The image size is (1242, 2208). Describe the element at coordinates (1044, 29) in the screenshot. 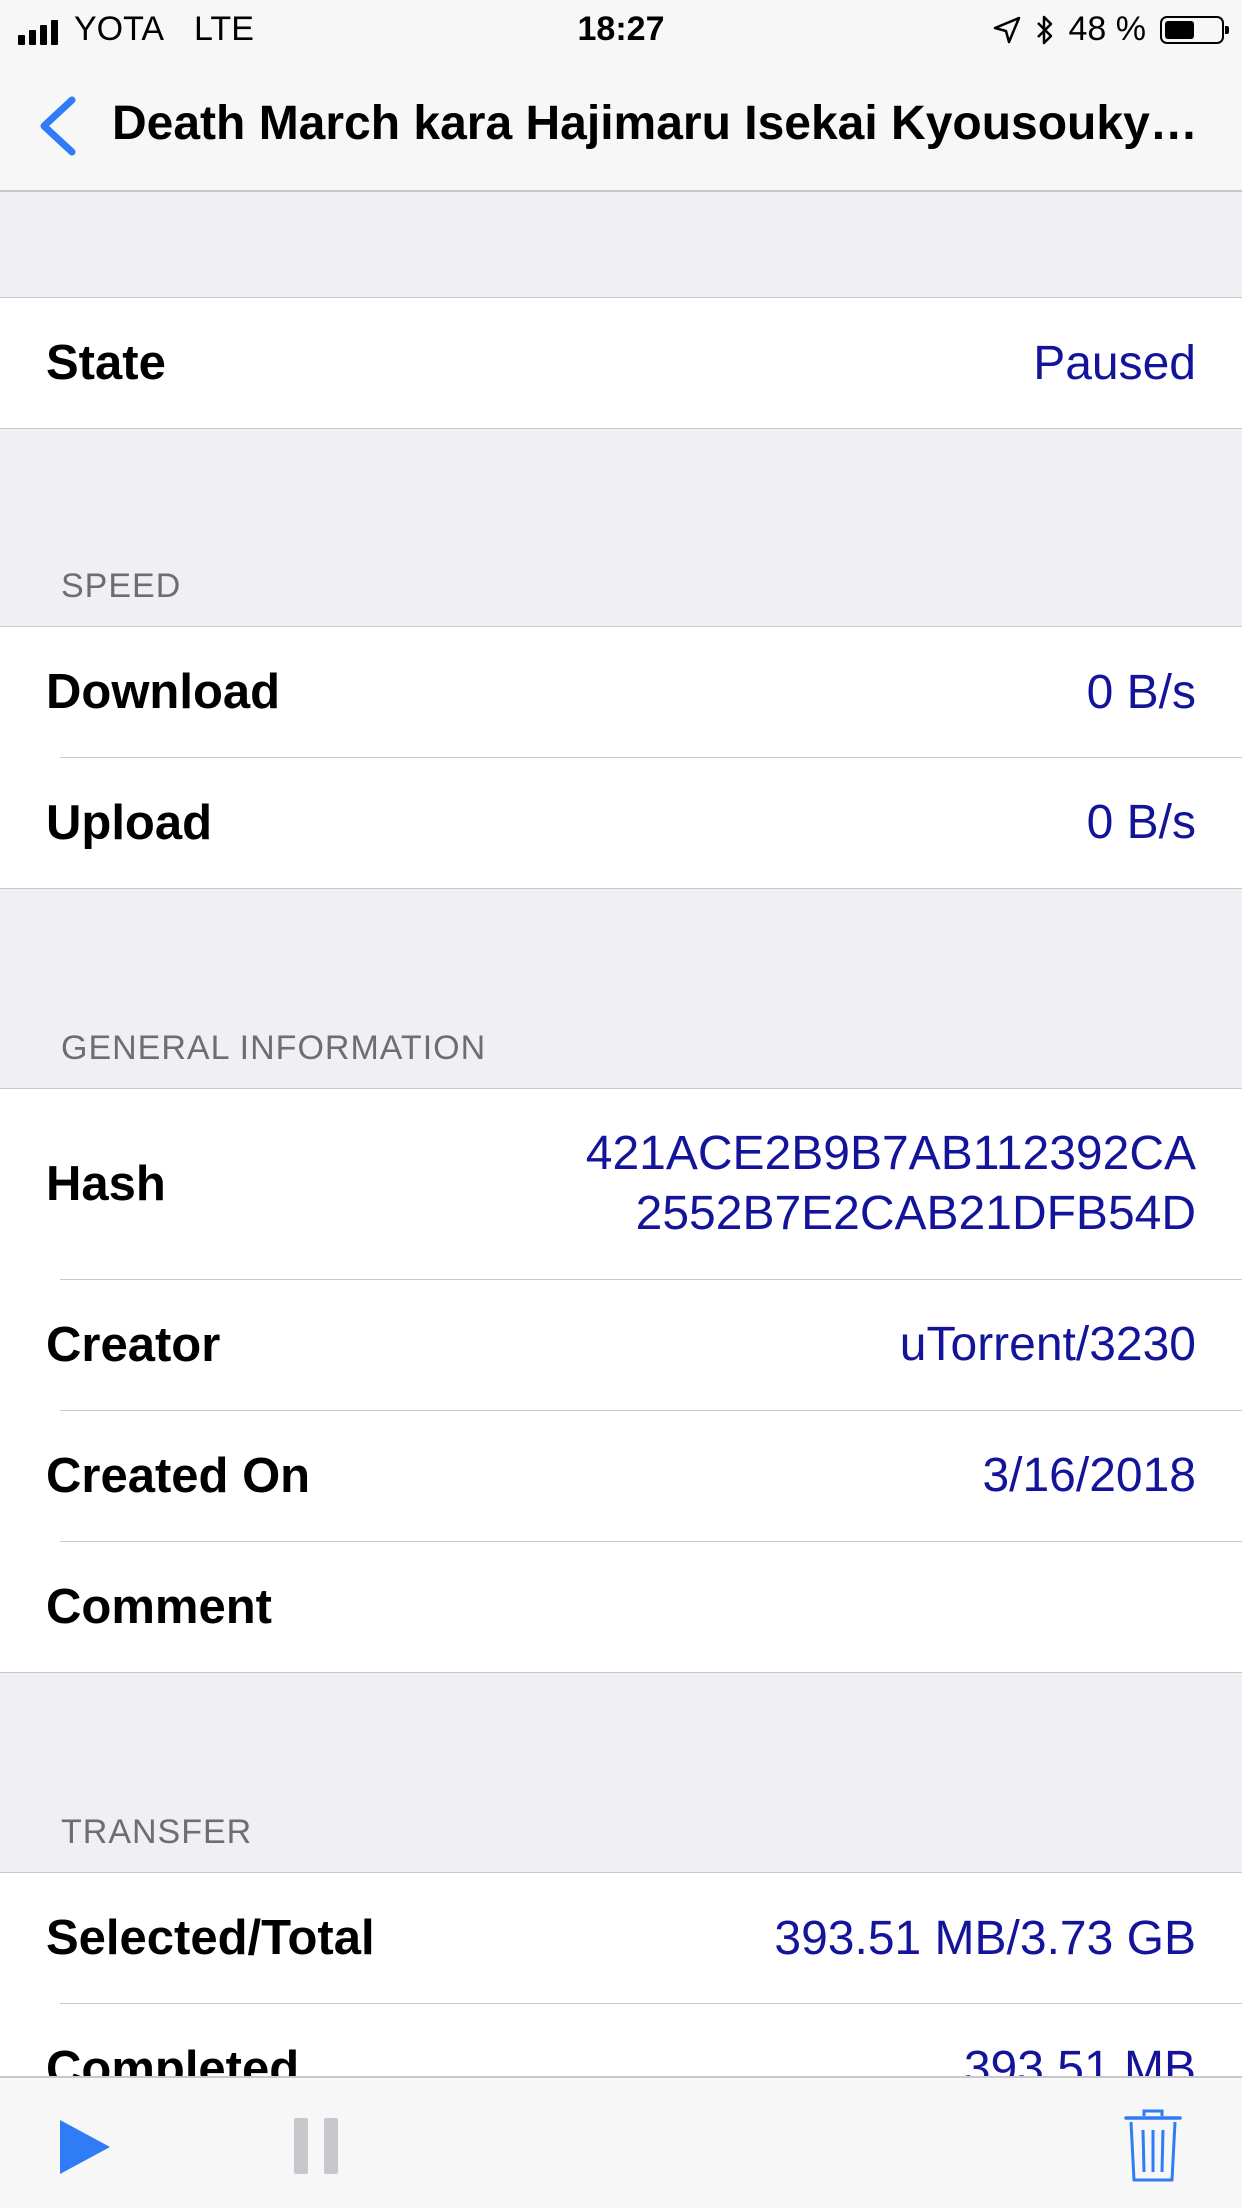

I see `bluetooth-icon` at that location.